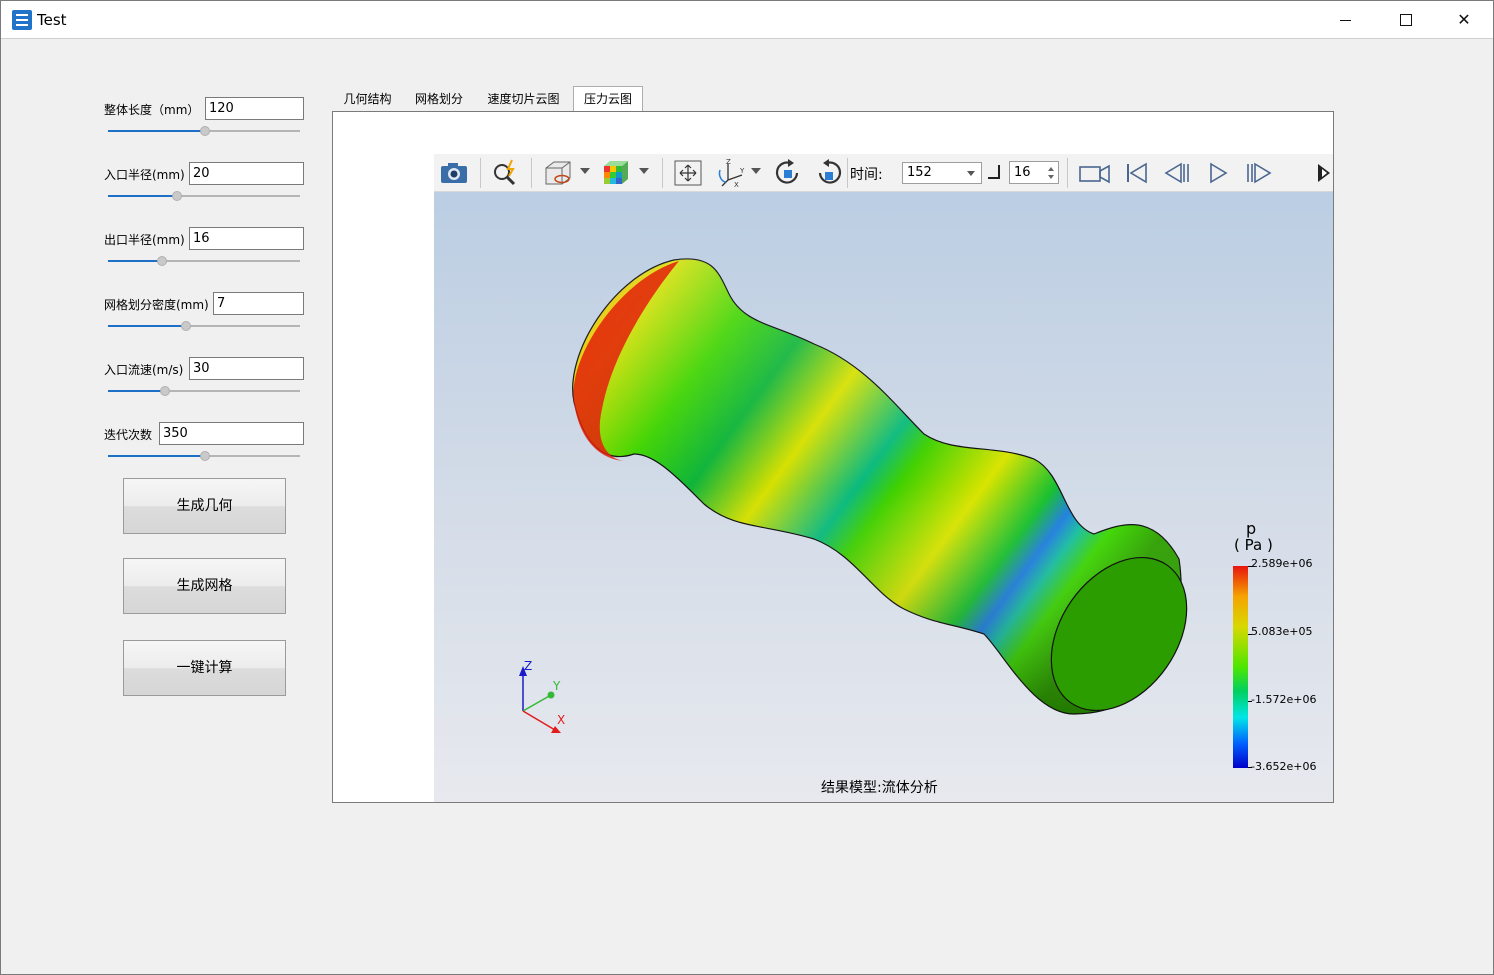 The width and height of the screenshot is (1494, 975). I want to click on legend-label-3: -1.572e+06, so click(1284, 699).